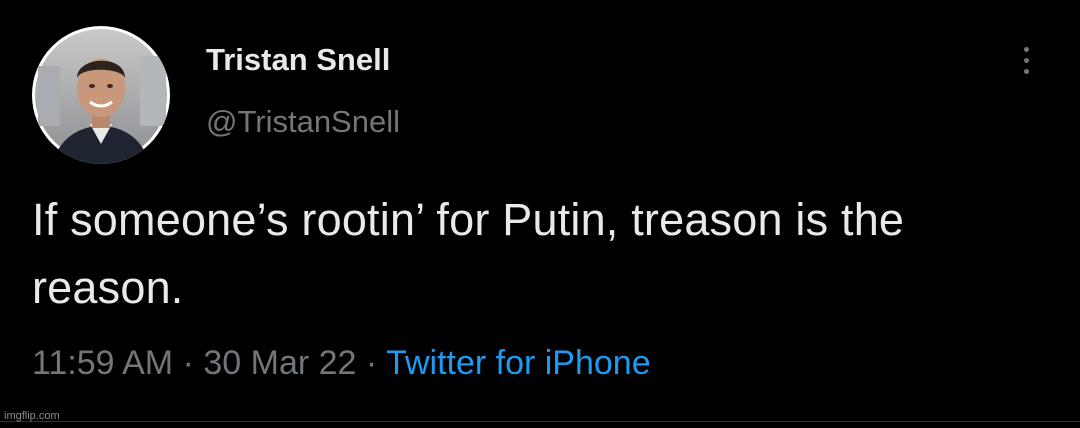  What do you see at coordinates (540, 421) in the screenshot?
I see `divider` at bounding box center [540, 421].